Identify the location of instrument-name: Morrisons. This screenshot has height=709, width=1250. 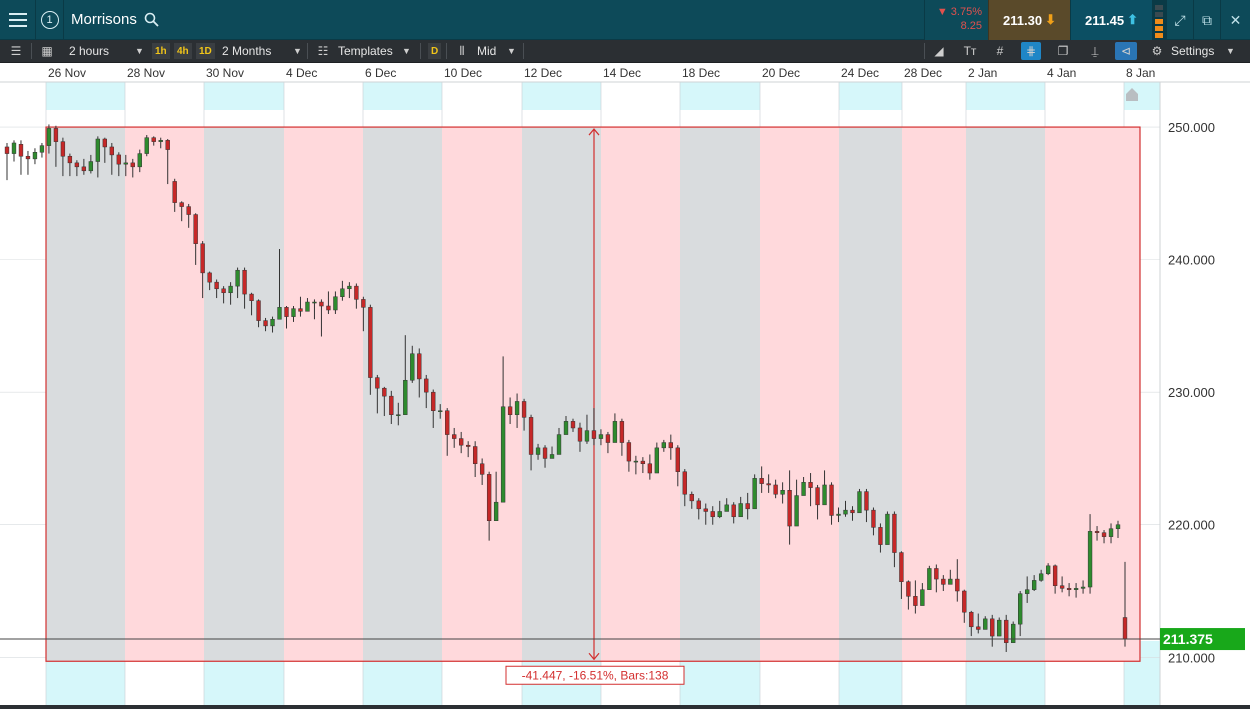
(104, 20).